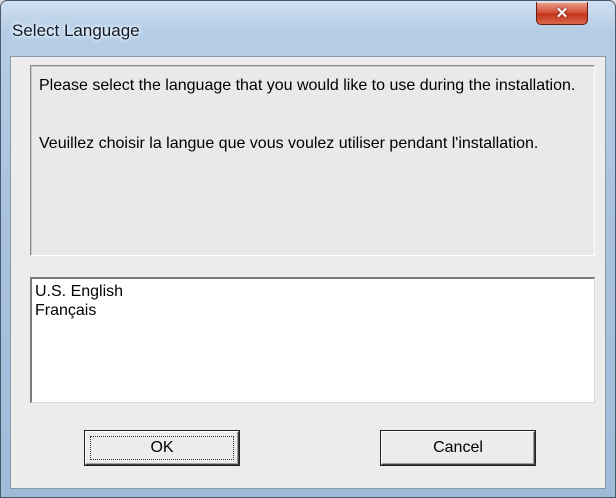 The height and width of the screenshot is (498, 616). I want to click on title-bar: Select Language ✕, so click(308, 20).